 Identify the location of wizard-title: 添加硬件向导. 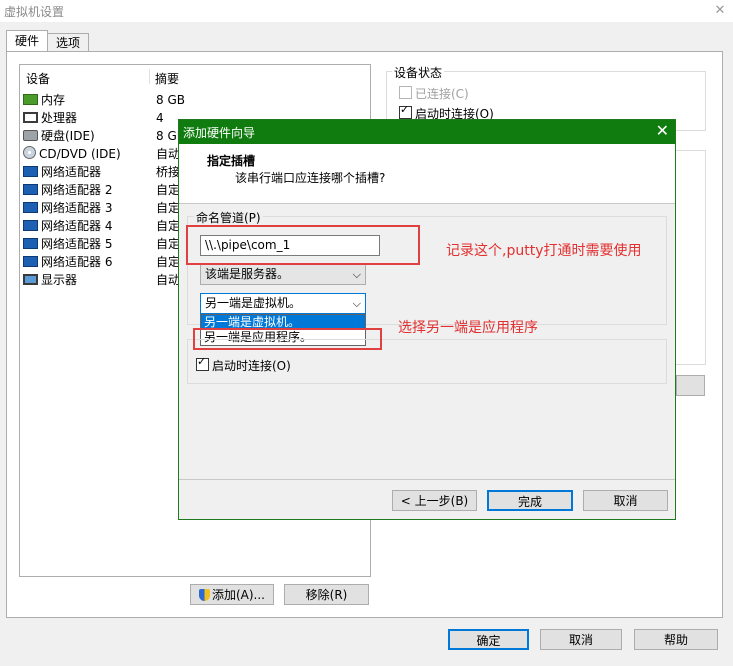
(219, 133).